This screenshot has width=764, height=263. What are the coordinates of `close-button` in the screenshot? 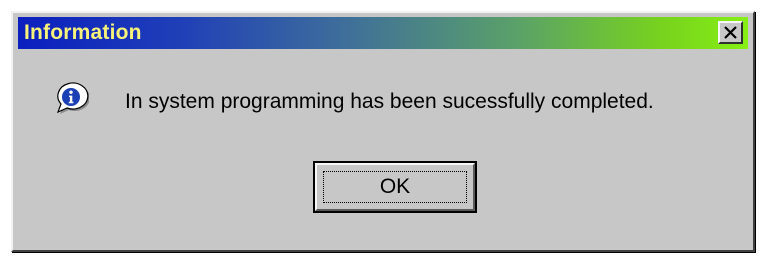 It's located at (730, 32).